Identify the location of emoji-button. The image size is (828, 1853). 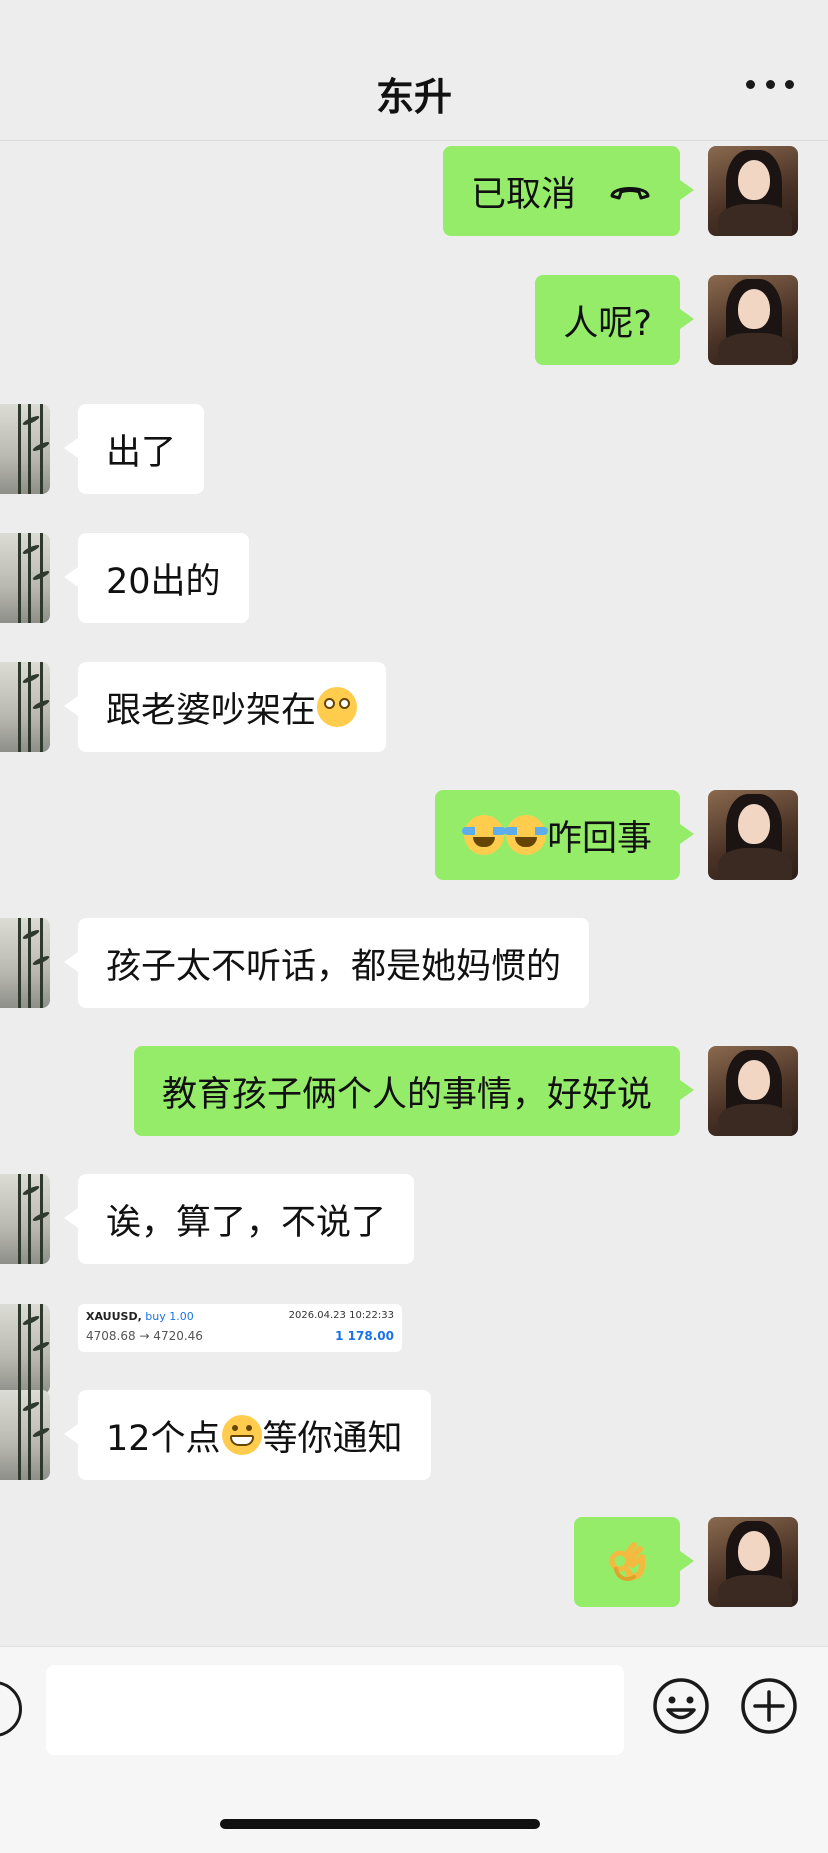
(681, 1706).